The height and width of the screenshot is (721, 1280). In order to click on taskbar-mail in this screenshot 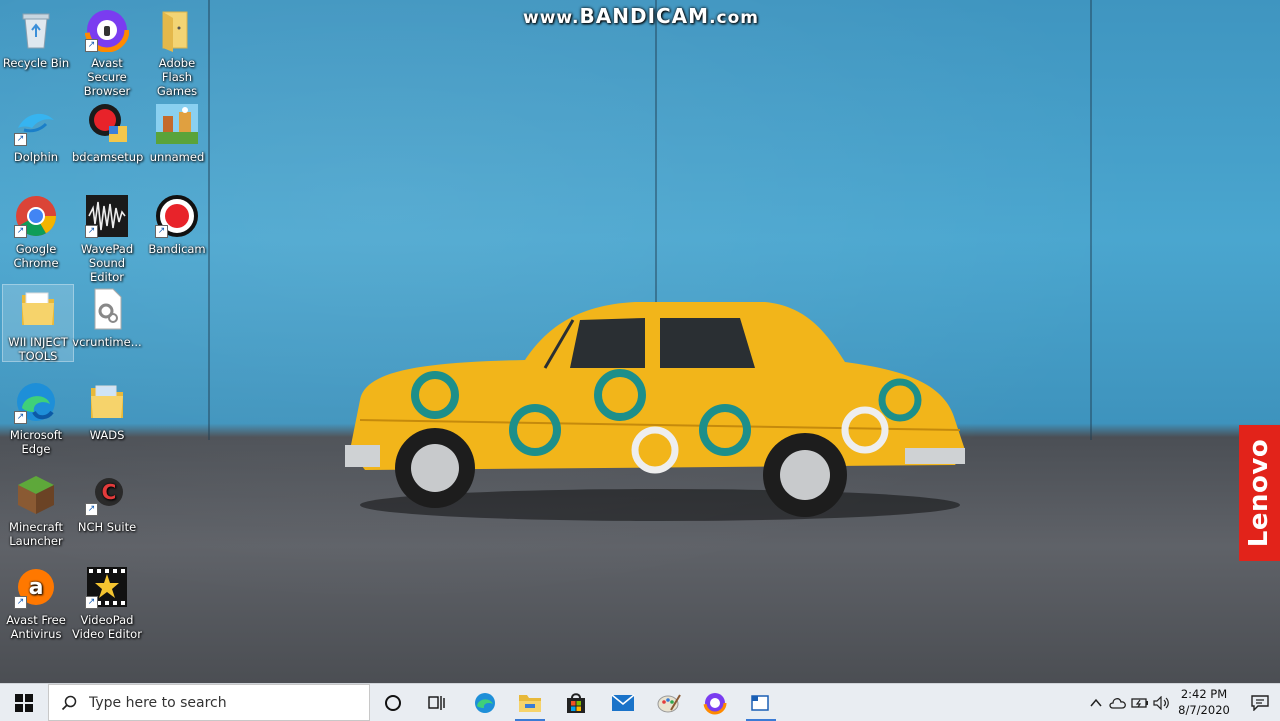, I will do `click(623, 702)`.